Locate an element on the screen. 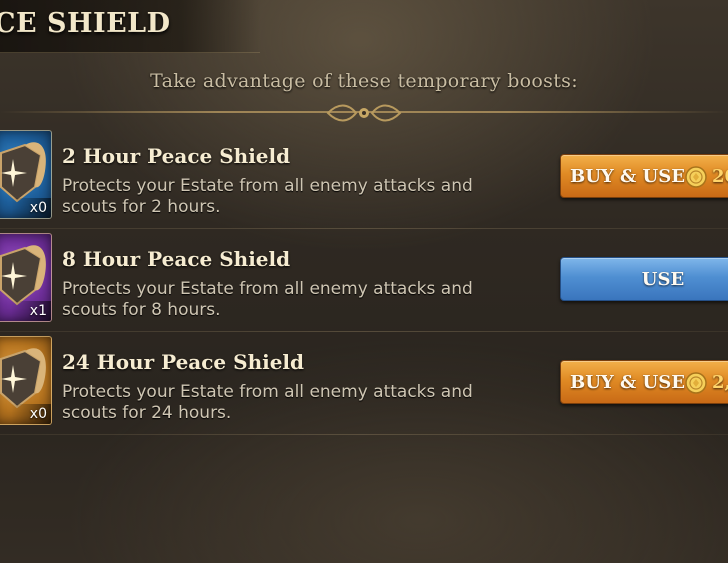  price-value: 20 is located at coordinates (720, 176).